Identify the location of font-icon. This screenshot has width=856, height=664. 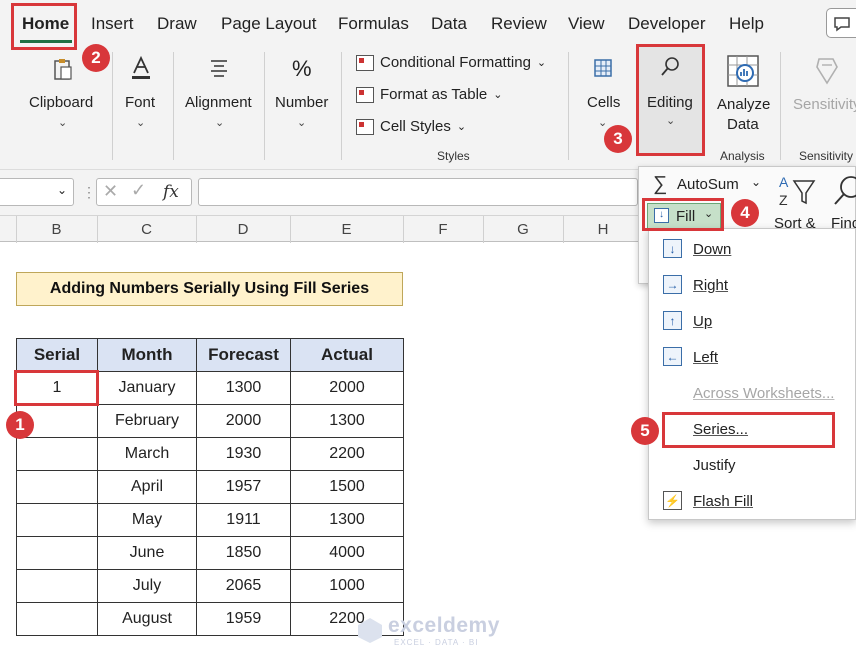
(141, 68).